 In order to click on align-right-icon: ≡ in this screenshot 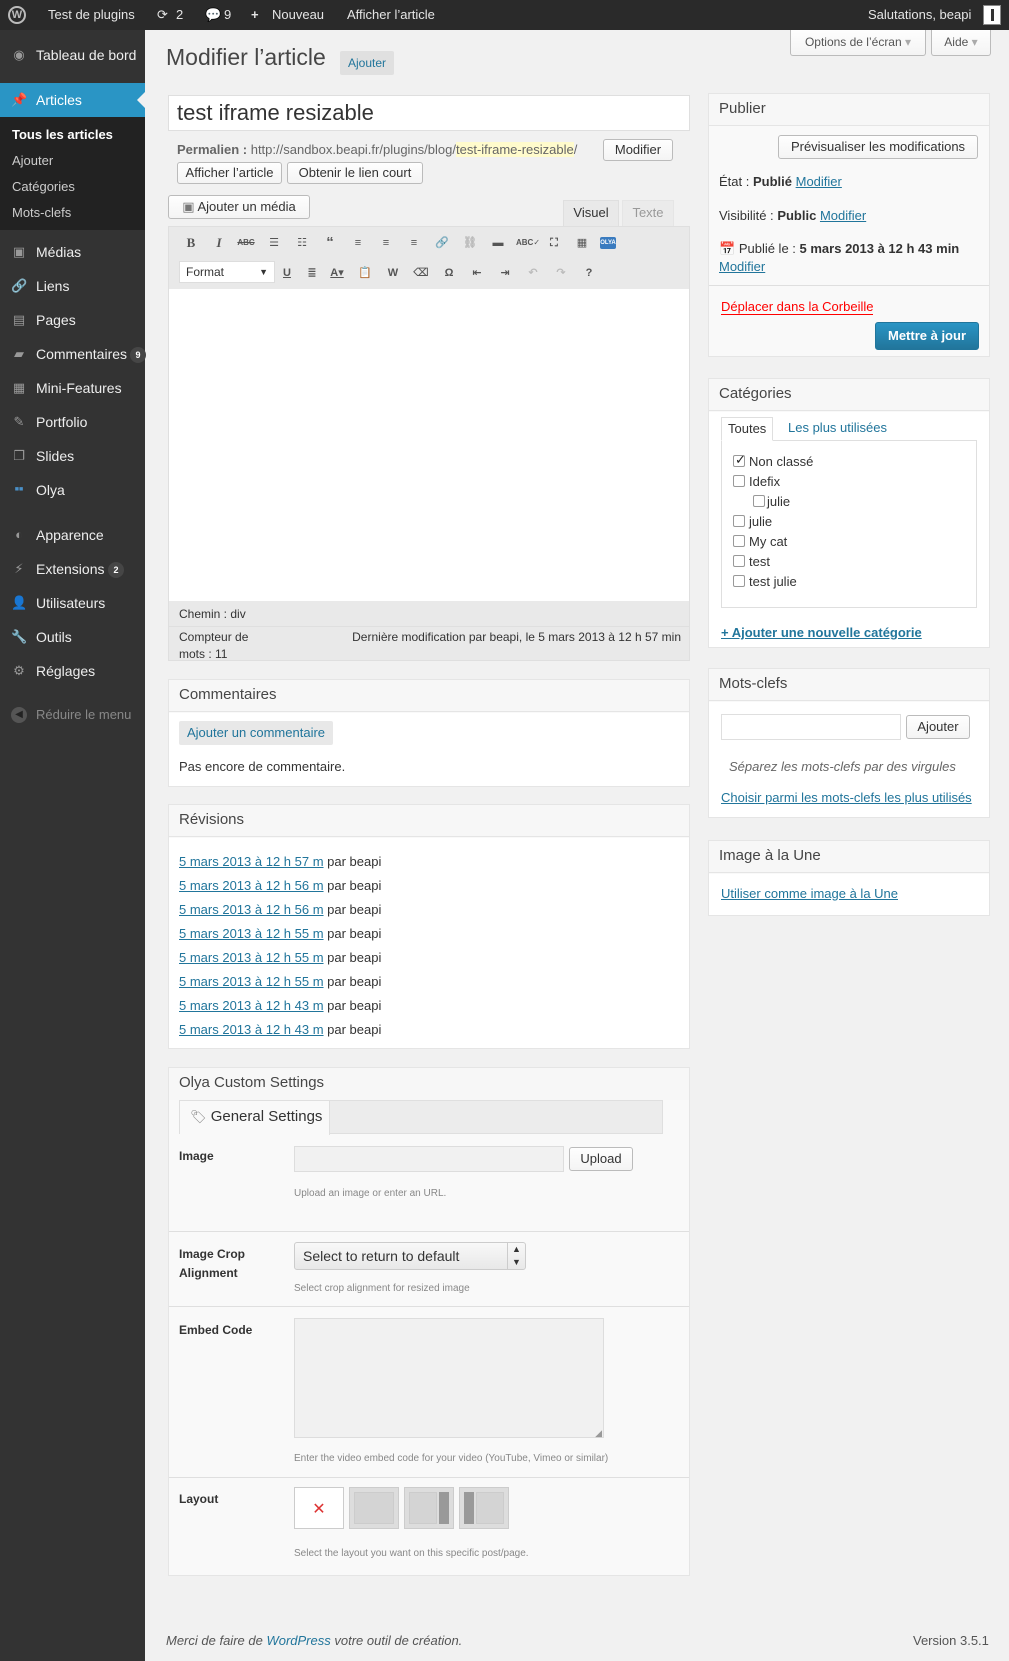, I will do `click(414, 243)`.